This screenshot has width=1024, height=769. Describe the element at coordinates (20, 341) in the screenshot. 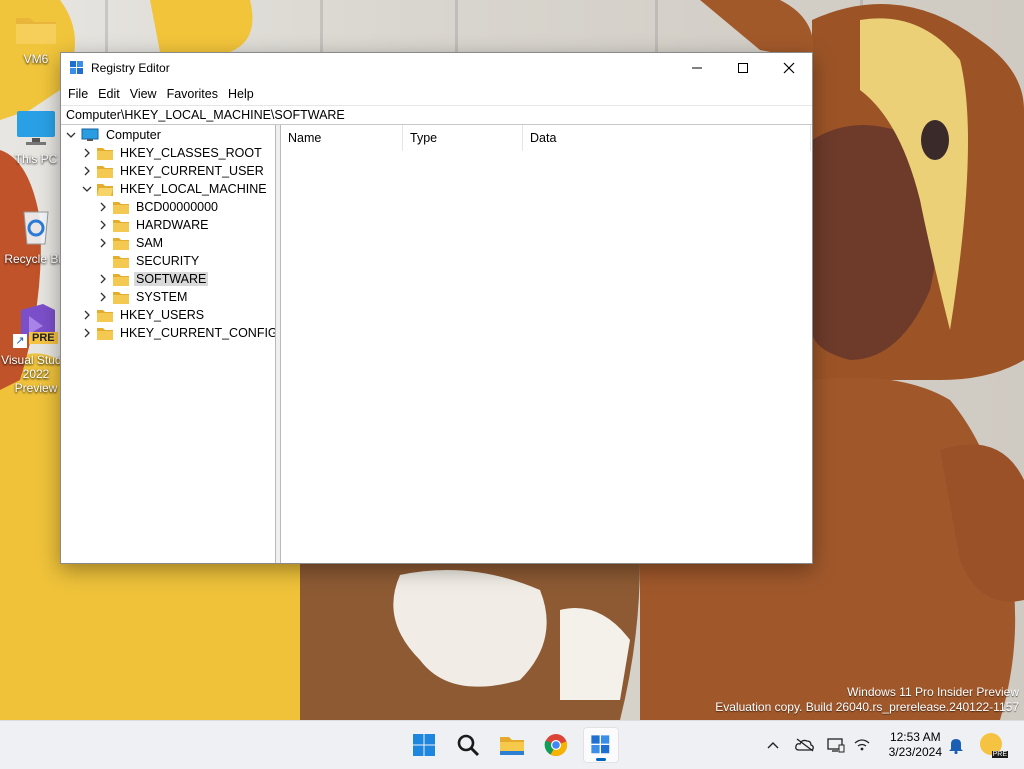

I see `shortcut-arrow-icon: ↗` at that location.